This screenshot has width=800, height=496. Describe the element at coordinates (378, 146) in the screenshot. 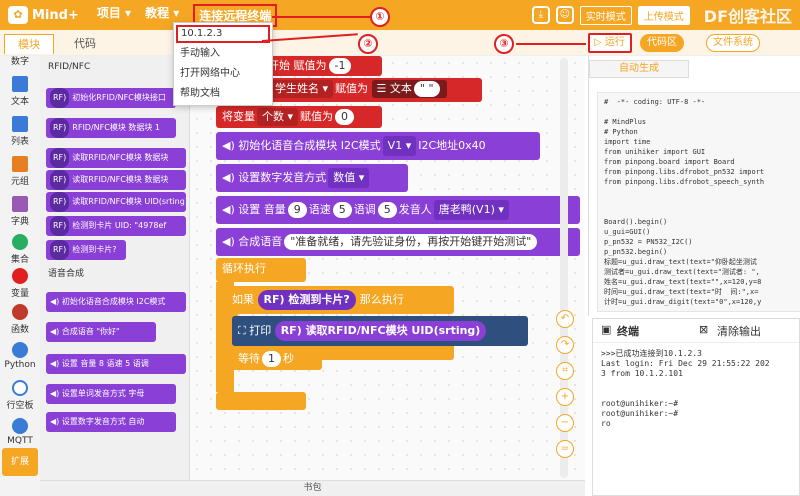

I see `block-tts-init: ◀) 初始化语音合成模块 I2C模式 V1 ▾ I2C地址0x40` at that location.